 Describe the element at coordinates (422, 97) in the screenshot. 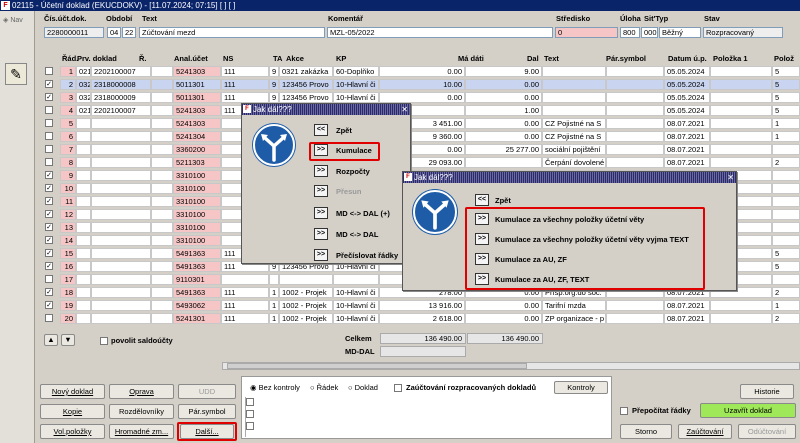

I see `cell-md: 0.00` at that location.